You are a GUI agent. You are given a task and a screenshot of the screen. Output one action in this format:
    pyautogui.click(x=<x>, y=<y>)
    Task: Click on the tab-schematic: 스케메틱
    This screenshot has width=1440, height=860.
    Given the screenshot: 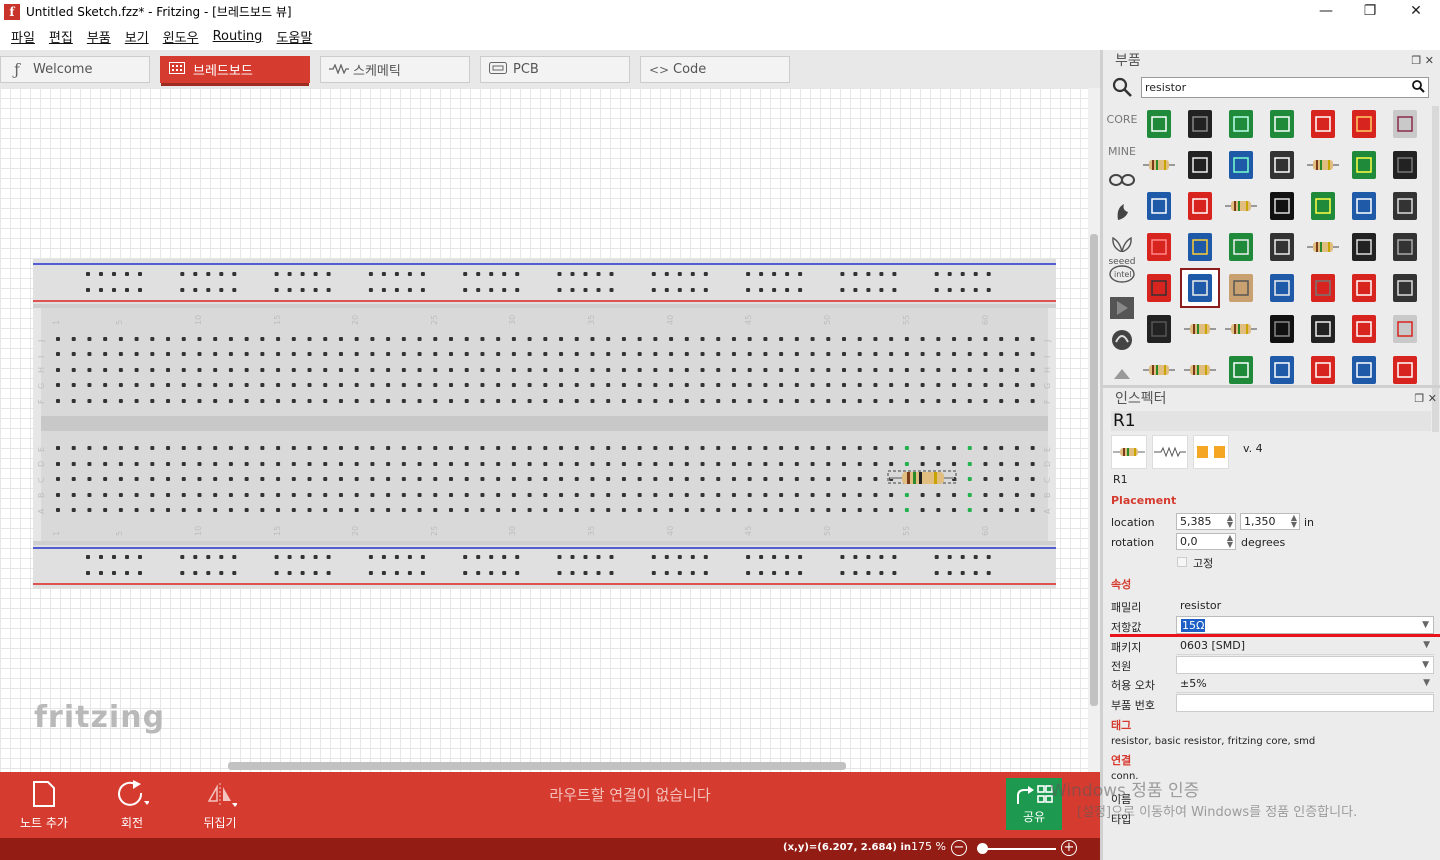 What is the action you would take?
    pyautogui.click(x=395, y=69)
    